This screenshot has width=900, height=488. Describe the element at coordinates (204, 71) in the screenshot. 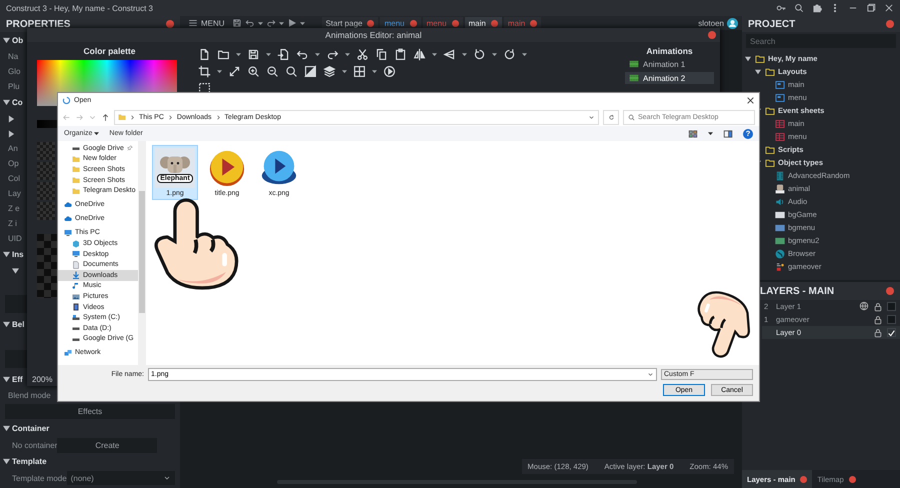

I see `crop-icon` at that location.